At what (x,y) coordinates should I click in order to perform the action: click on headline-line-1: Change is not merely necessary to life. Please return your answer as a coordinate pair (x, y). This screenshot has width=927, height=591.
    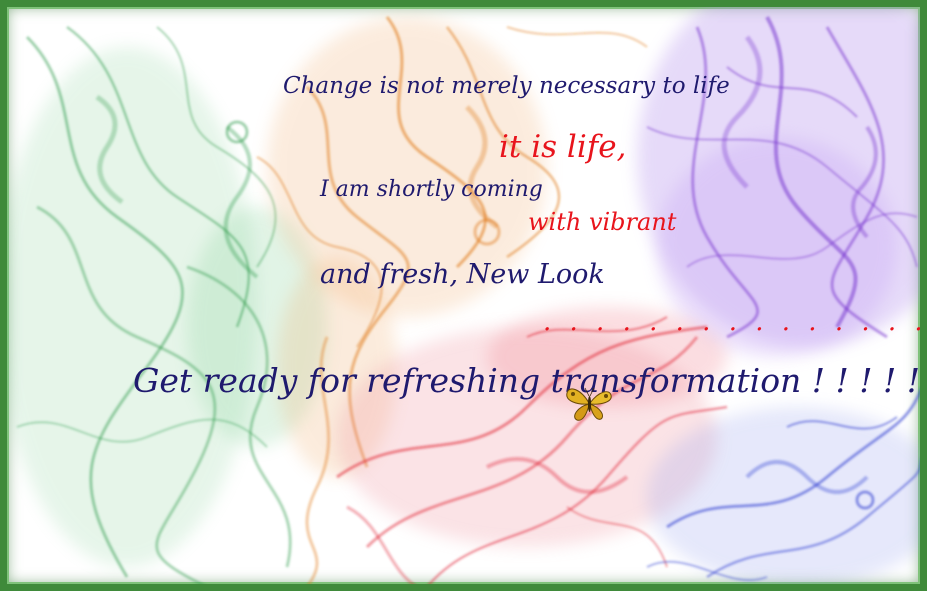
    Looking at the image, I should click on (506, 86).